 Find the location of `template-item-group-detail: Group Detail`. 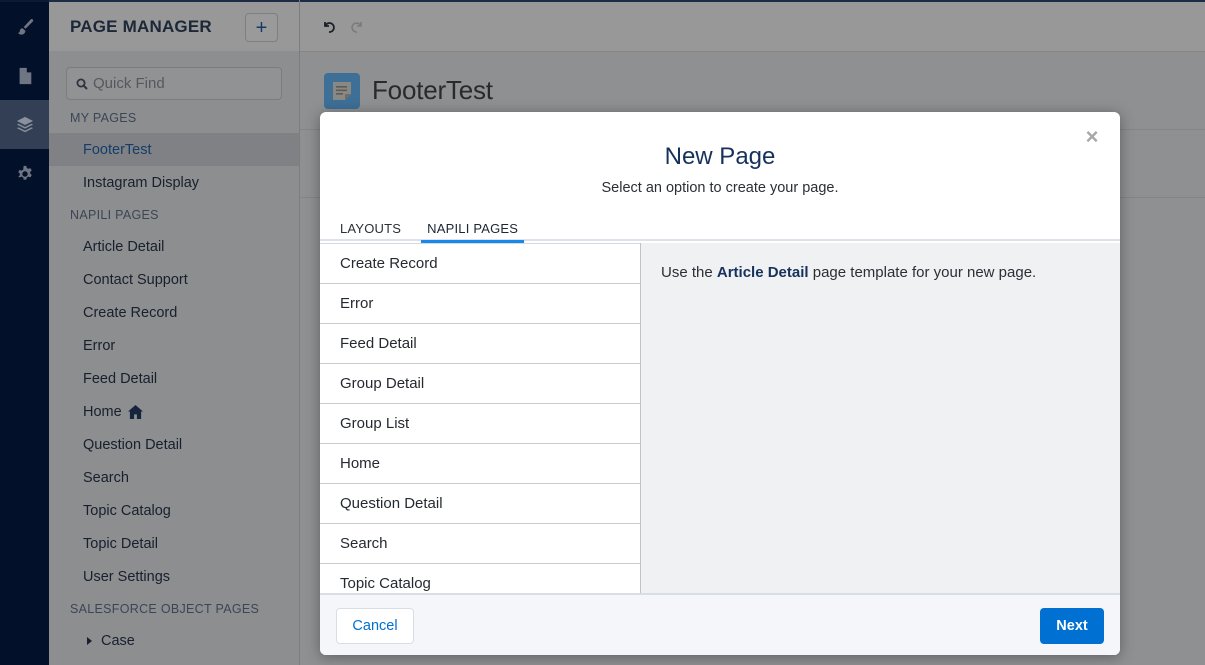

template-item-group-detail: Group Detail is located at coordinates (480, 383).